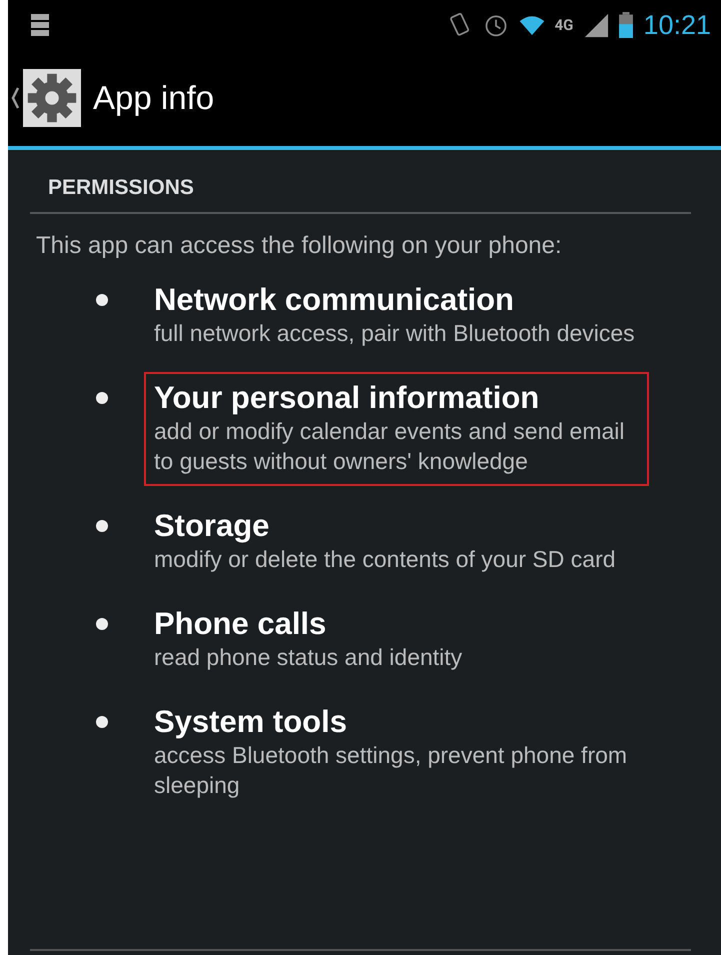  What do you see at coordinates (251, 722) in the screenshot?
I see `permission-title: System tools` at bounding box center [251, 722].